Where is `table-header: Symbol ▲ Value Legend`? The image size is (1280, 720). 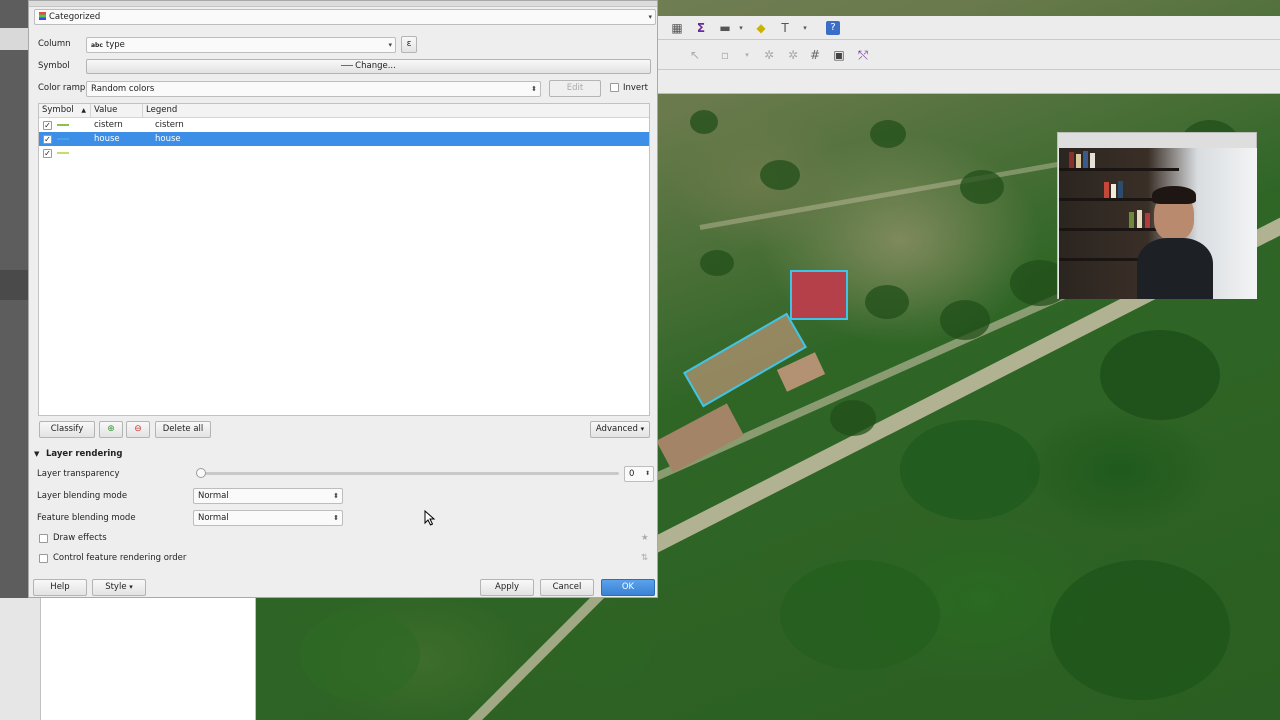
table-header: Symbol ▲ Value Legend is located at coordinates (344, 111).